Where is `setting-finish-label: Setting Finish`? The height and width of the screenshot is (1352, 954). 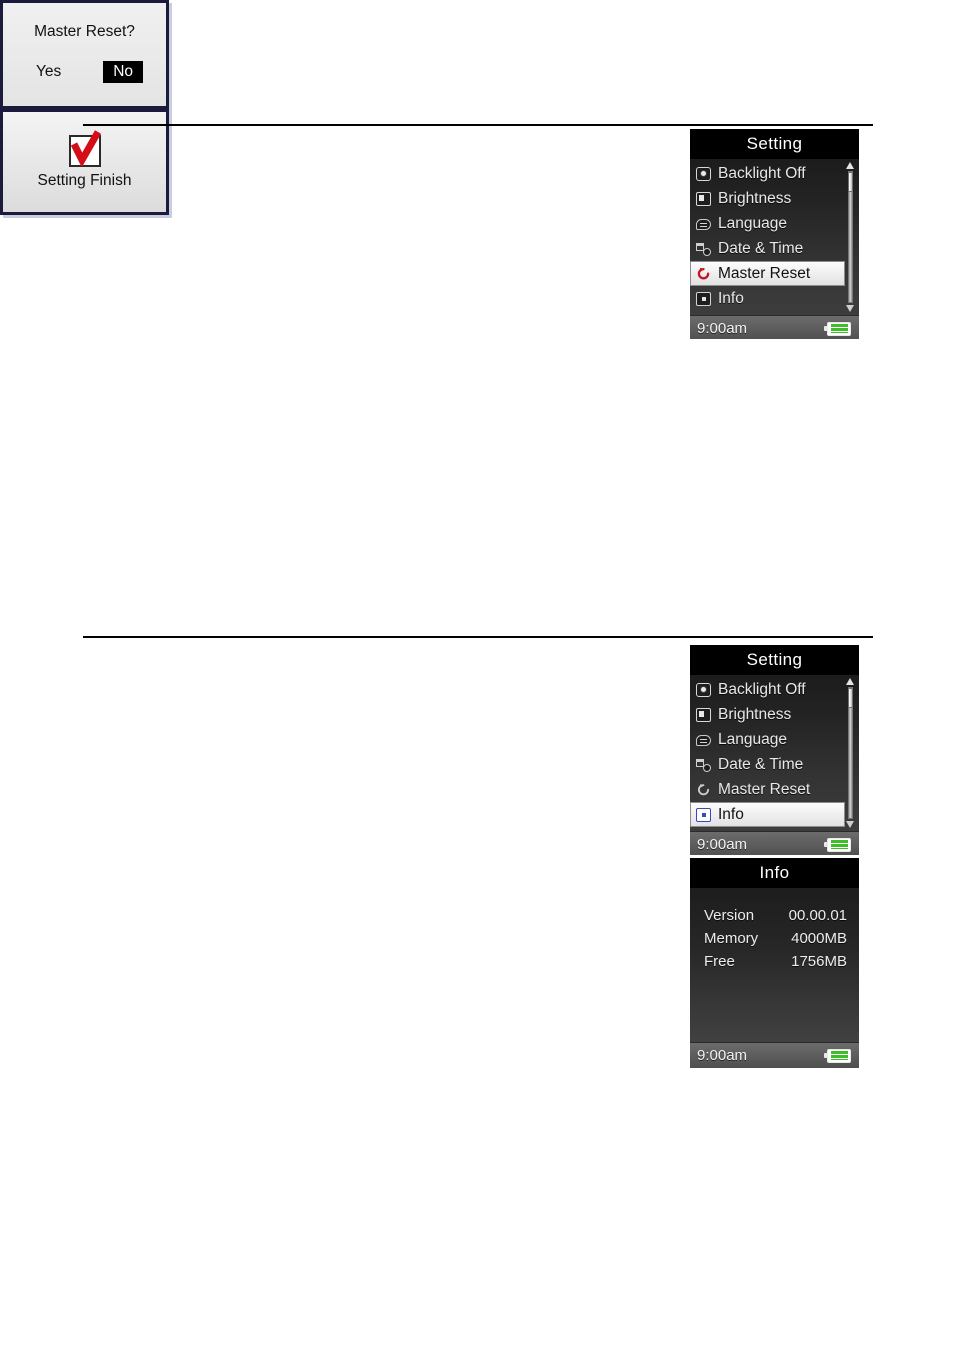
setting-finish-label: Setting Finish is located at coordinates (84, 180).